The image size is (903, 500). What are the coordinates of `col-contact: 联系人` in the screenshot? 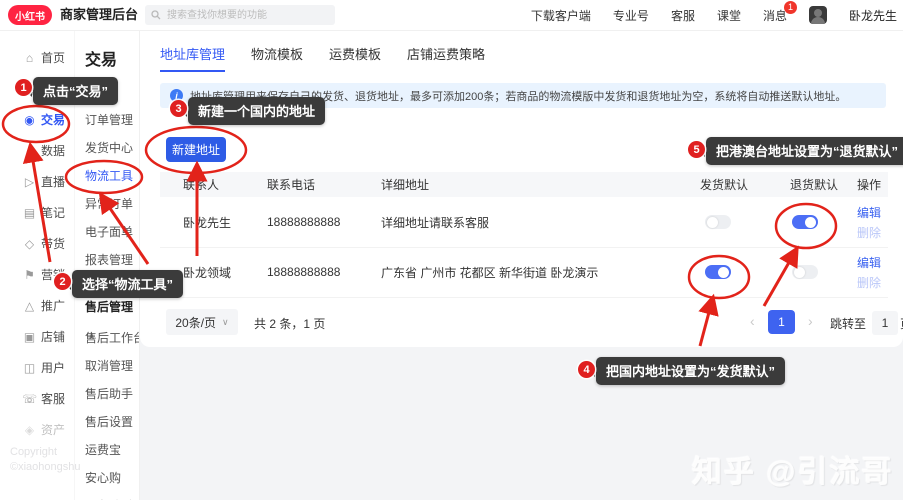 It's located at (201, 185).